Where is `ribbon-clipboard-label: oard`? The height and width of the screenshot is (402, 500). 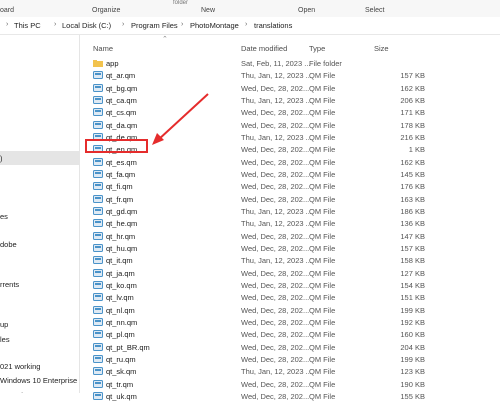 ribbon-clipboard-label: oard is located at coordinates (7, 10).